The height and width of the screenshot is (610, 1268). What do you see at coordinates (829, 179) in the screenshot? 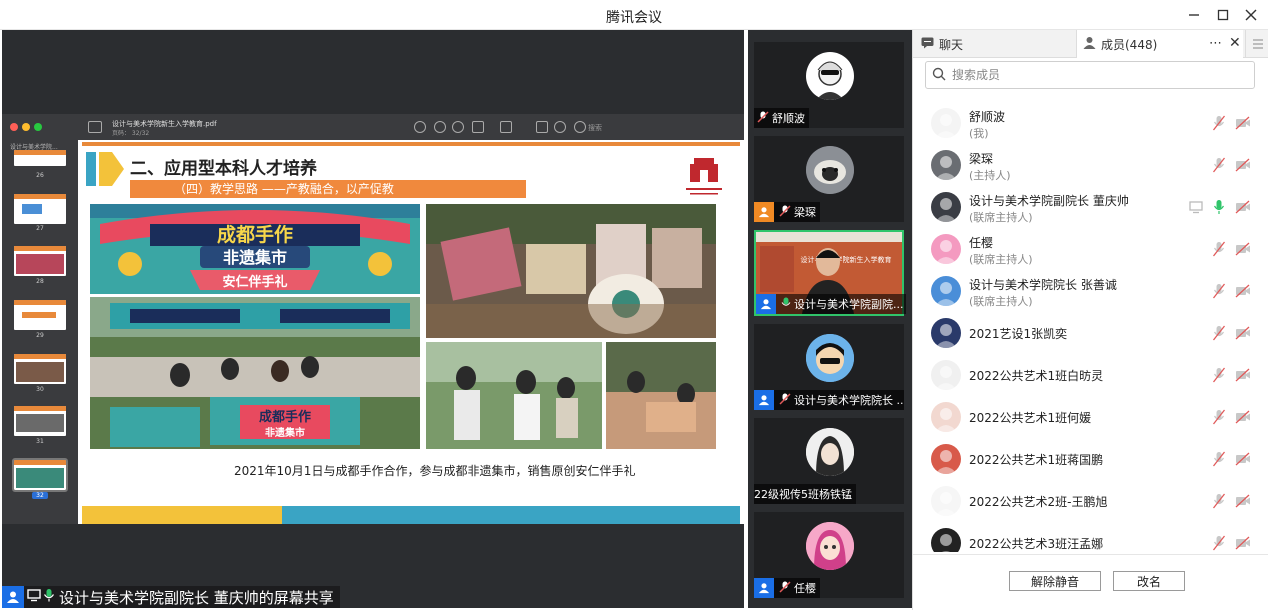
I see `video-tile: 梁琛` at bounding box center [829, 179].